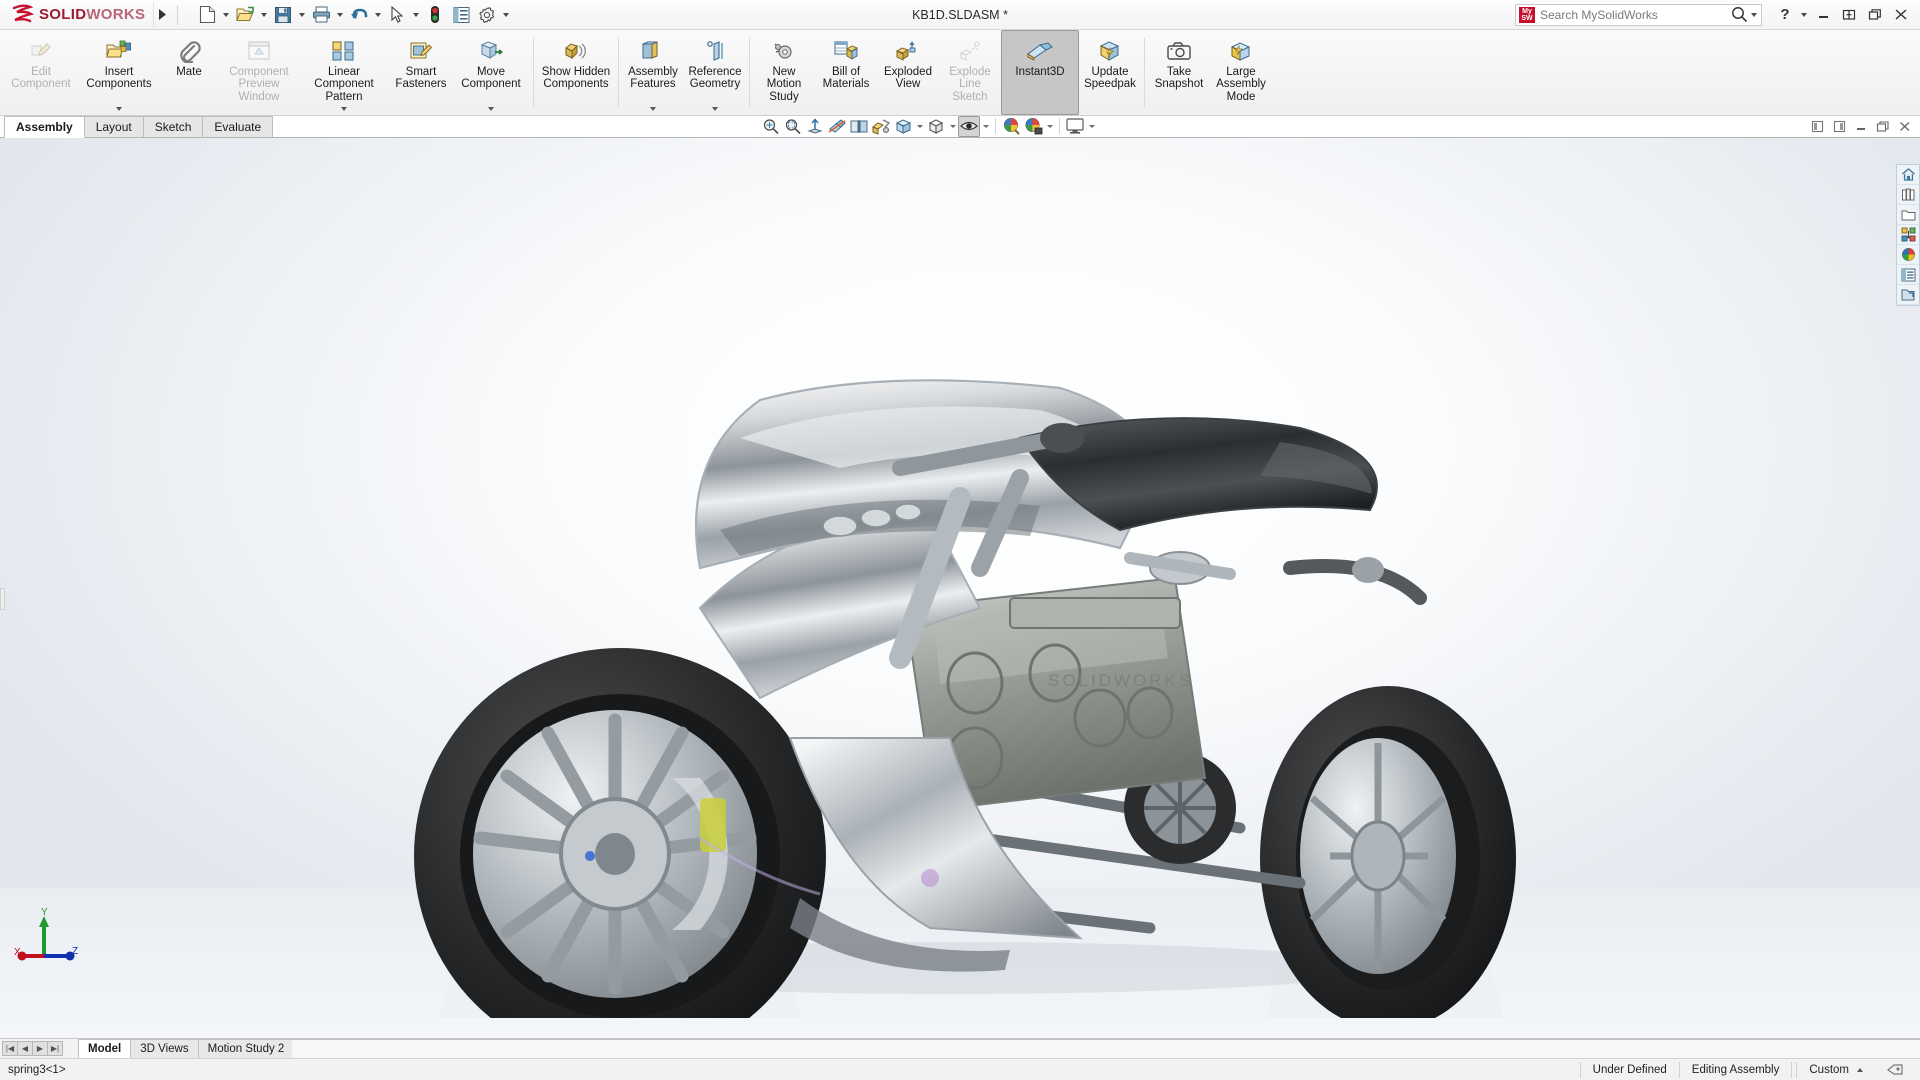 The height and width of the screenshot is (1080, 1920). I want to click on close-document-button, so click(1905, 126).